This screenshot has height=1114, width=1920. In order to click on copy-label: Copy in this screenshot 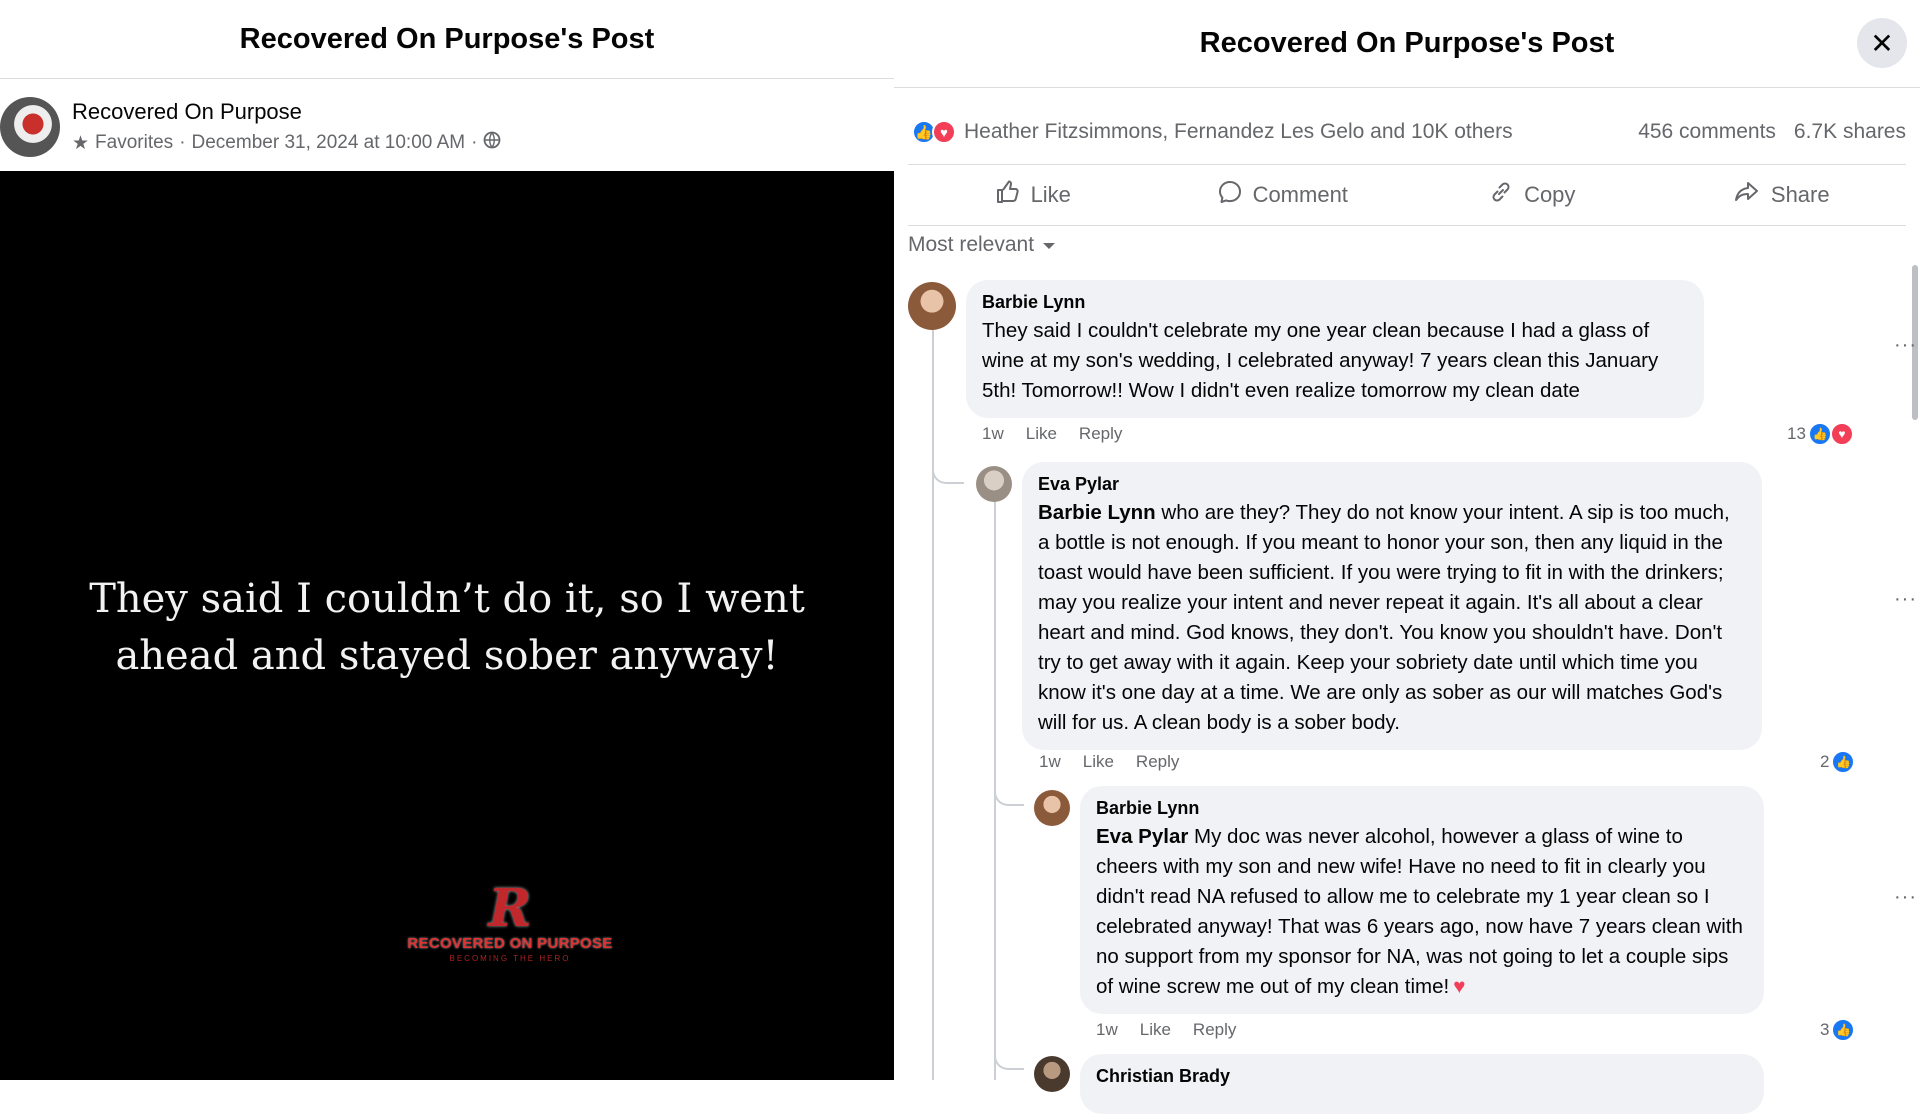, I will do `click(1550, 194)`.